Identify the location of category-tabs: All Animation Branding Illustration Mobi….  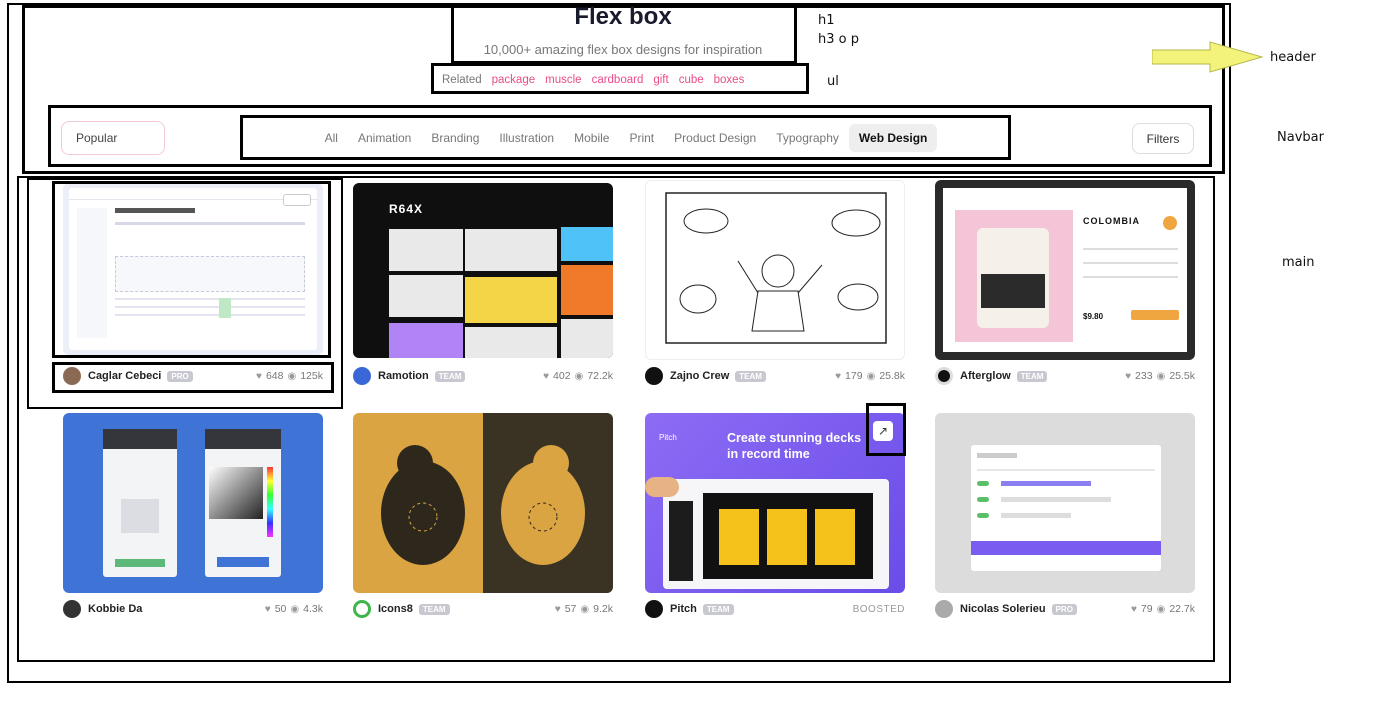
(626, 138).